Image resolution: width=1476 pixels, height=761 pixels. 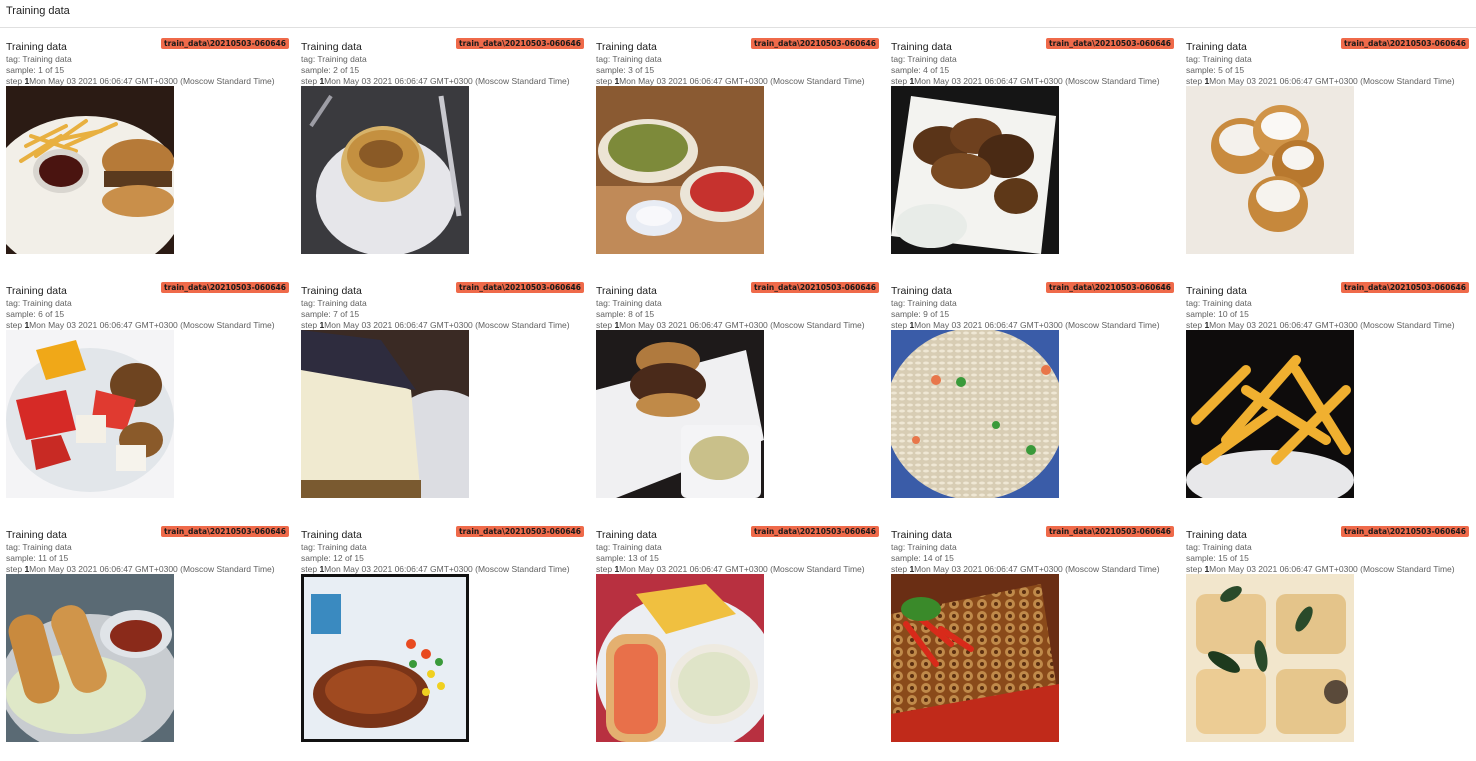 What do you see at coordinates (975, 658) in the screenshot?
I see `escargot-image` at bounding box center [975, 658].